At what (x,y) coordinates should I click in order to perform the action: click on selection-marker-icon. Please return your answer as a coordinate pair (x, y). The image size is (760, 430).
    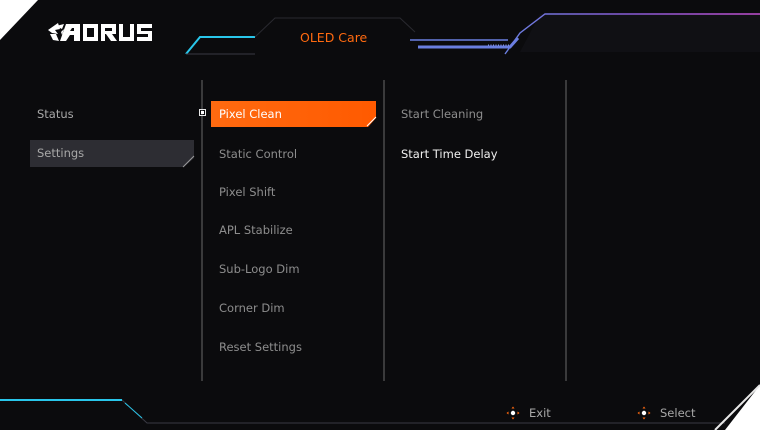
    Looking at the image, I should click on (202, 112).